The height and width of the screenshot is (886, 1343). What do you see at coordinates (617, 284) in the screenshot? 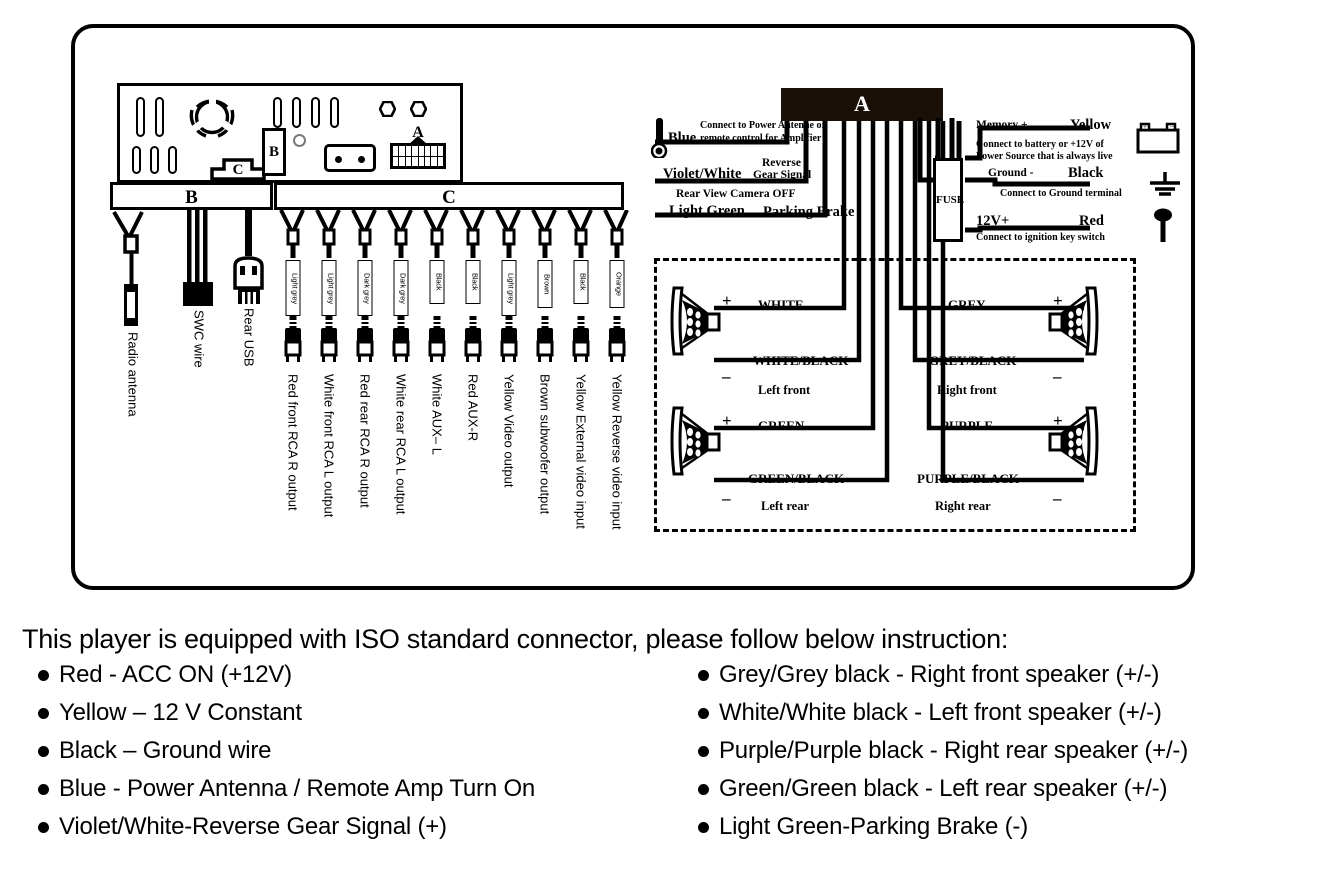
I see `cable-tag: Orange` at bounding box center [617, 284].